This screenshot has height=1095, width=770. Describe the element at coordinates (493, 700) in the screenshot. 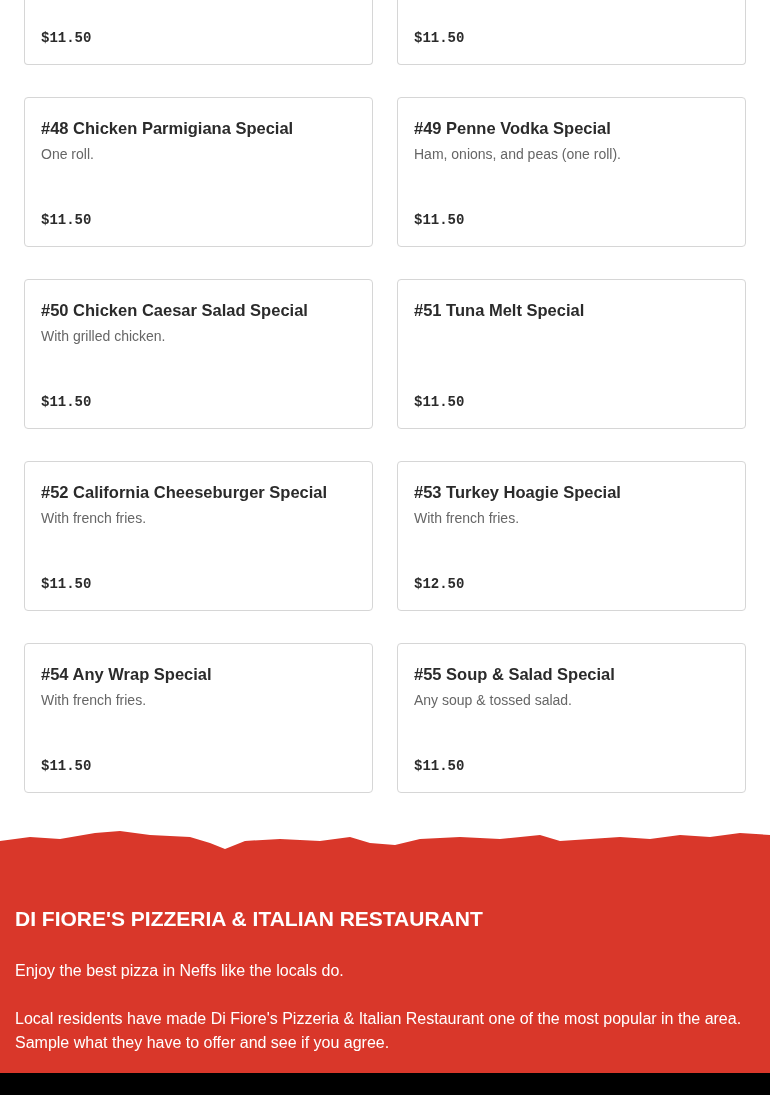

I see `item-description: Any soup & tossed salad.` at that location.